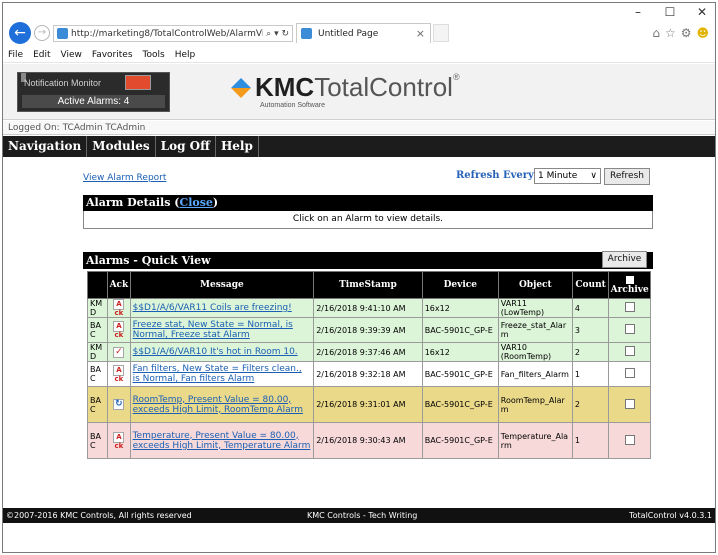  I want to click on browser-tab: Untitled Page ×, so click(363, 33).